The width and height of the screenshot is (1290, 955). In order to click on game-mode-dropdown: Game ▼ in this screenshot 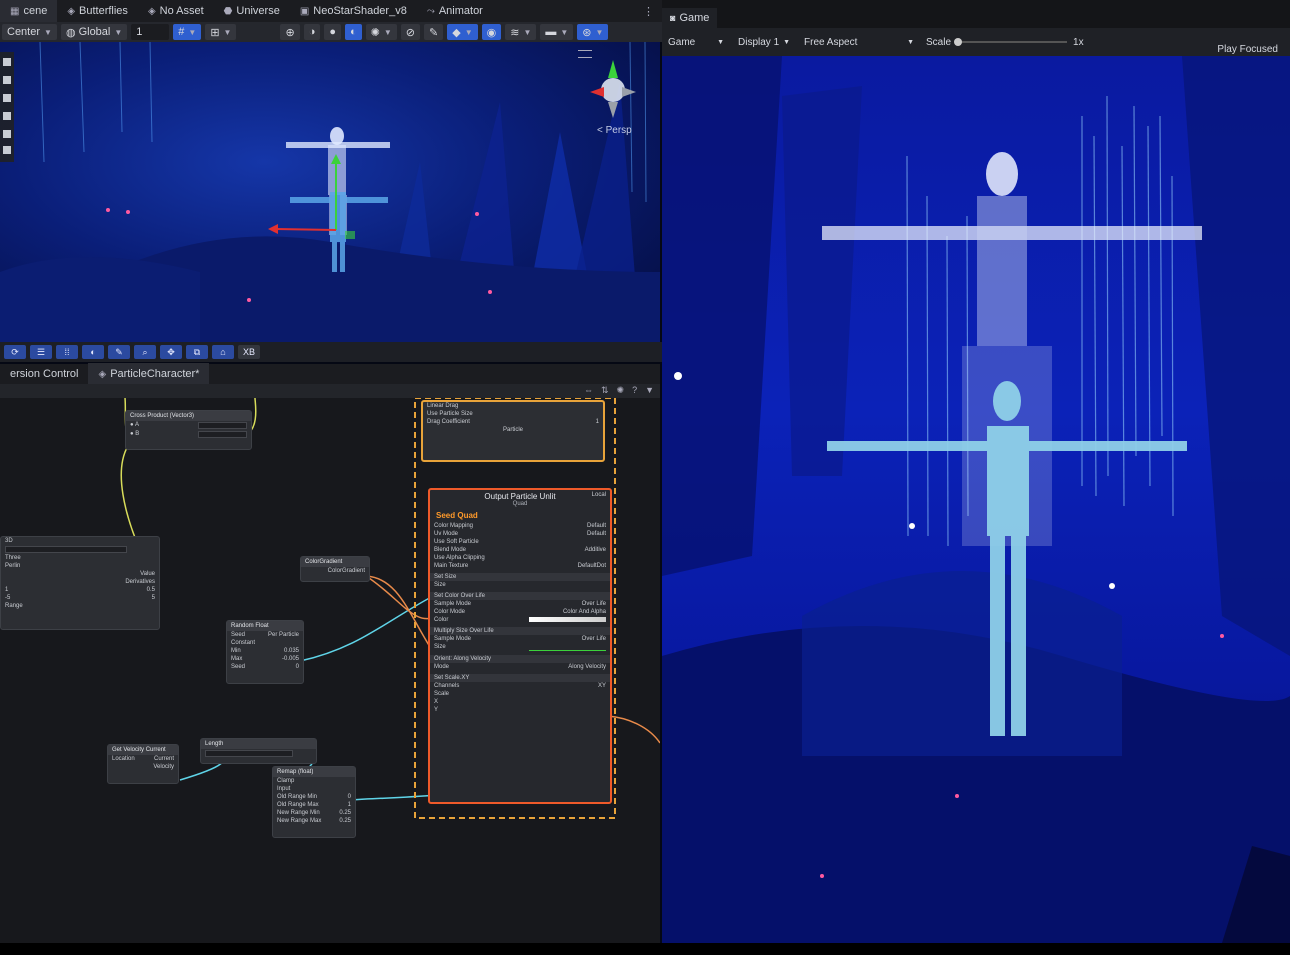, I will do `click(696, 42)`.